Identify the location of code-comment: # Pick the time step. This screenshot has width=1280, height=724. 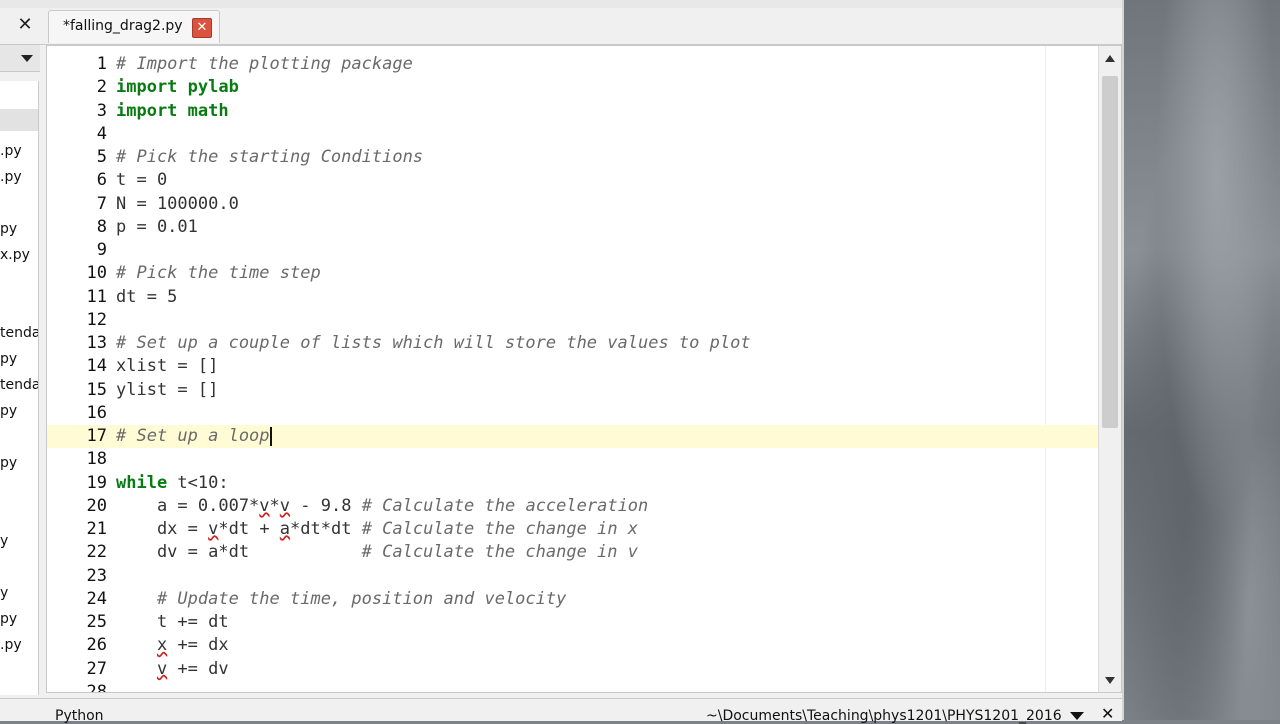
(218, 273).